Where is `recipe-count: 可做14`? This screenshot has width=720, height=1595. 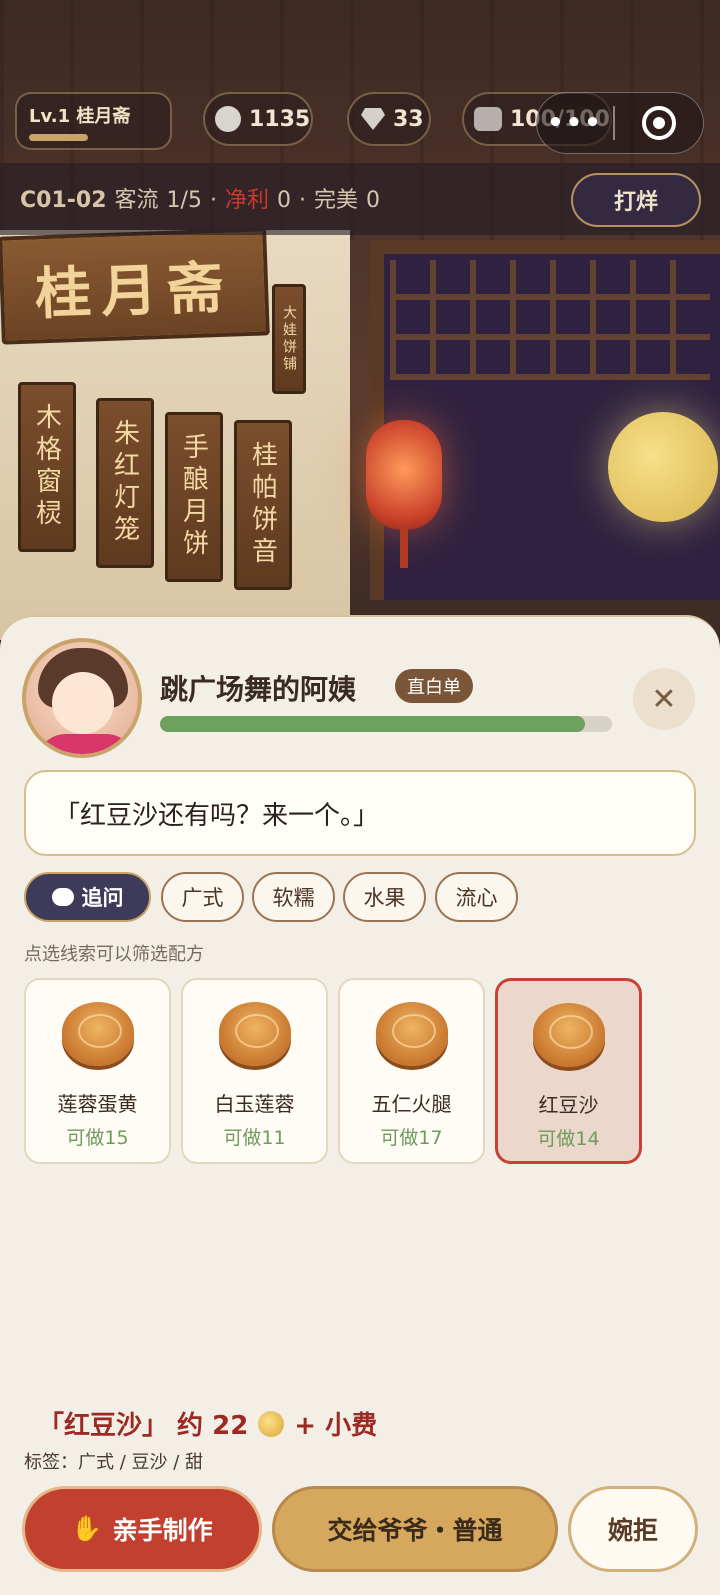 recipe-count: 可做14 is located at coordinates (568, 1139).